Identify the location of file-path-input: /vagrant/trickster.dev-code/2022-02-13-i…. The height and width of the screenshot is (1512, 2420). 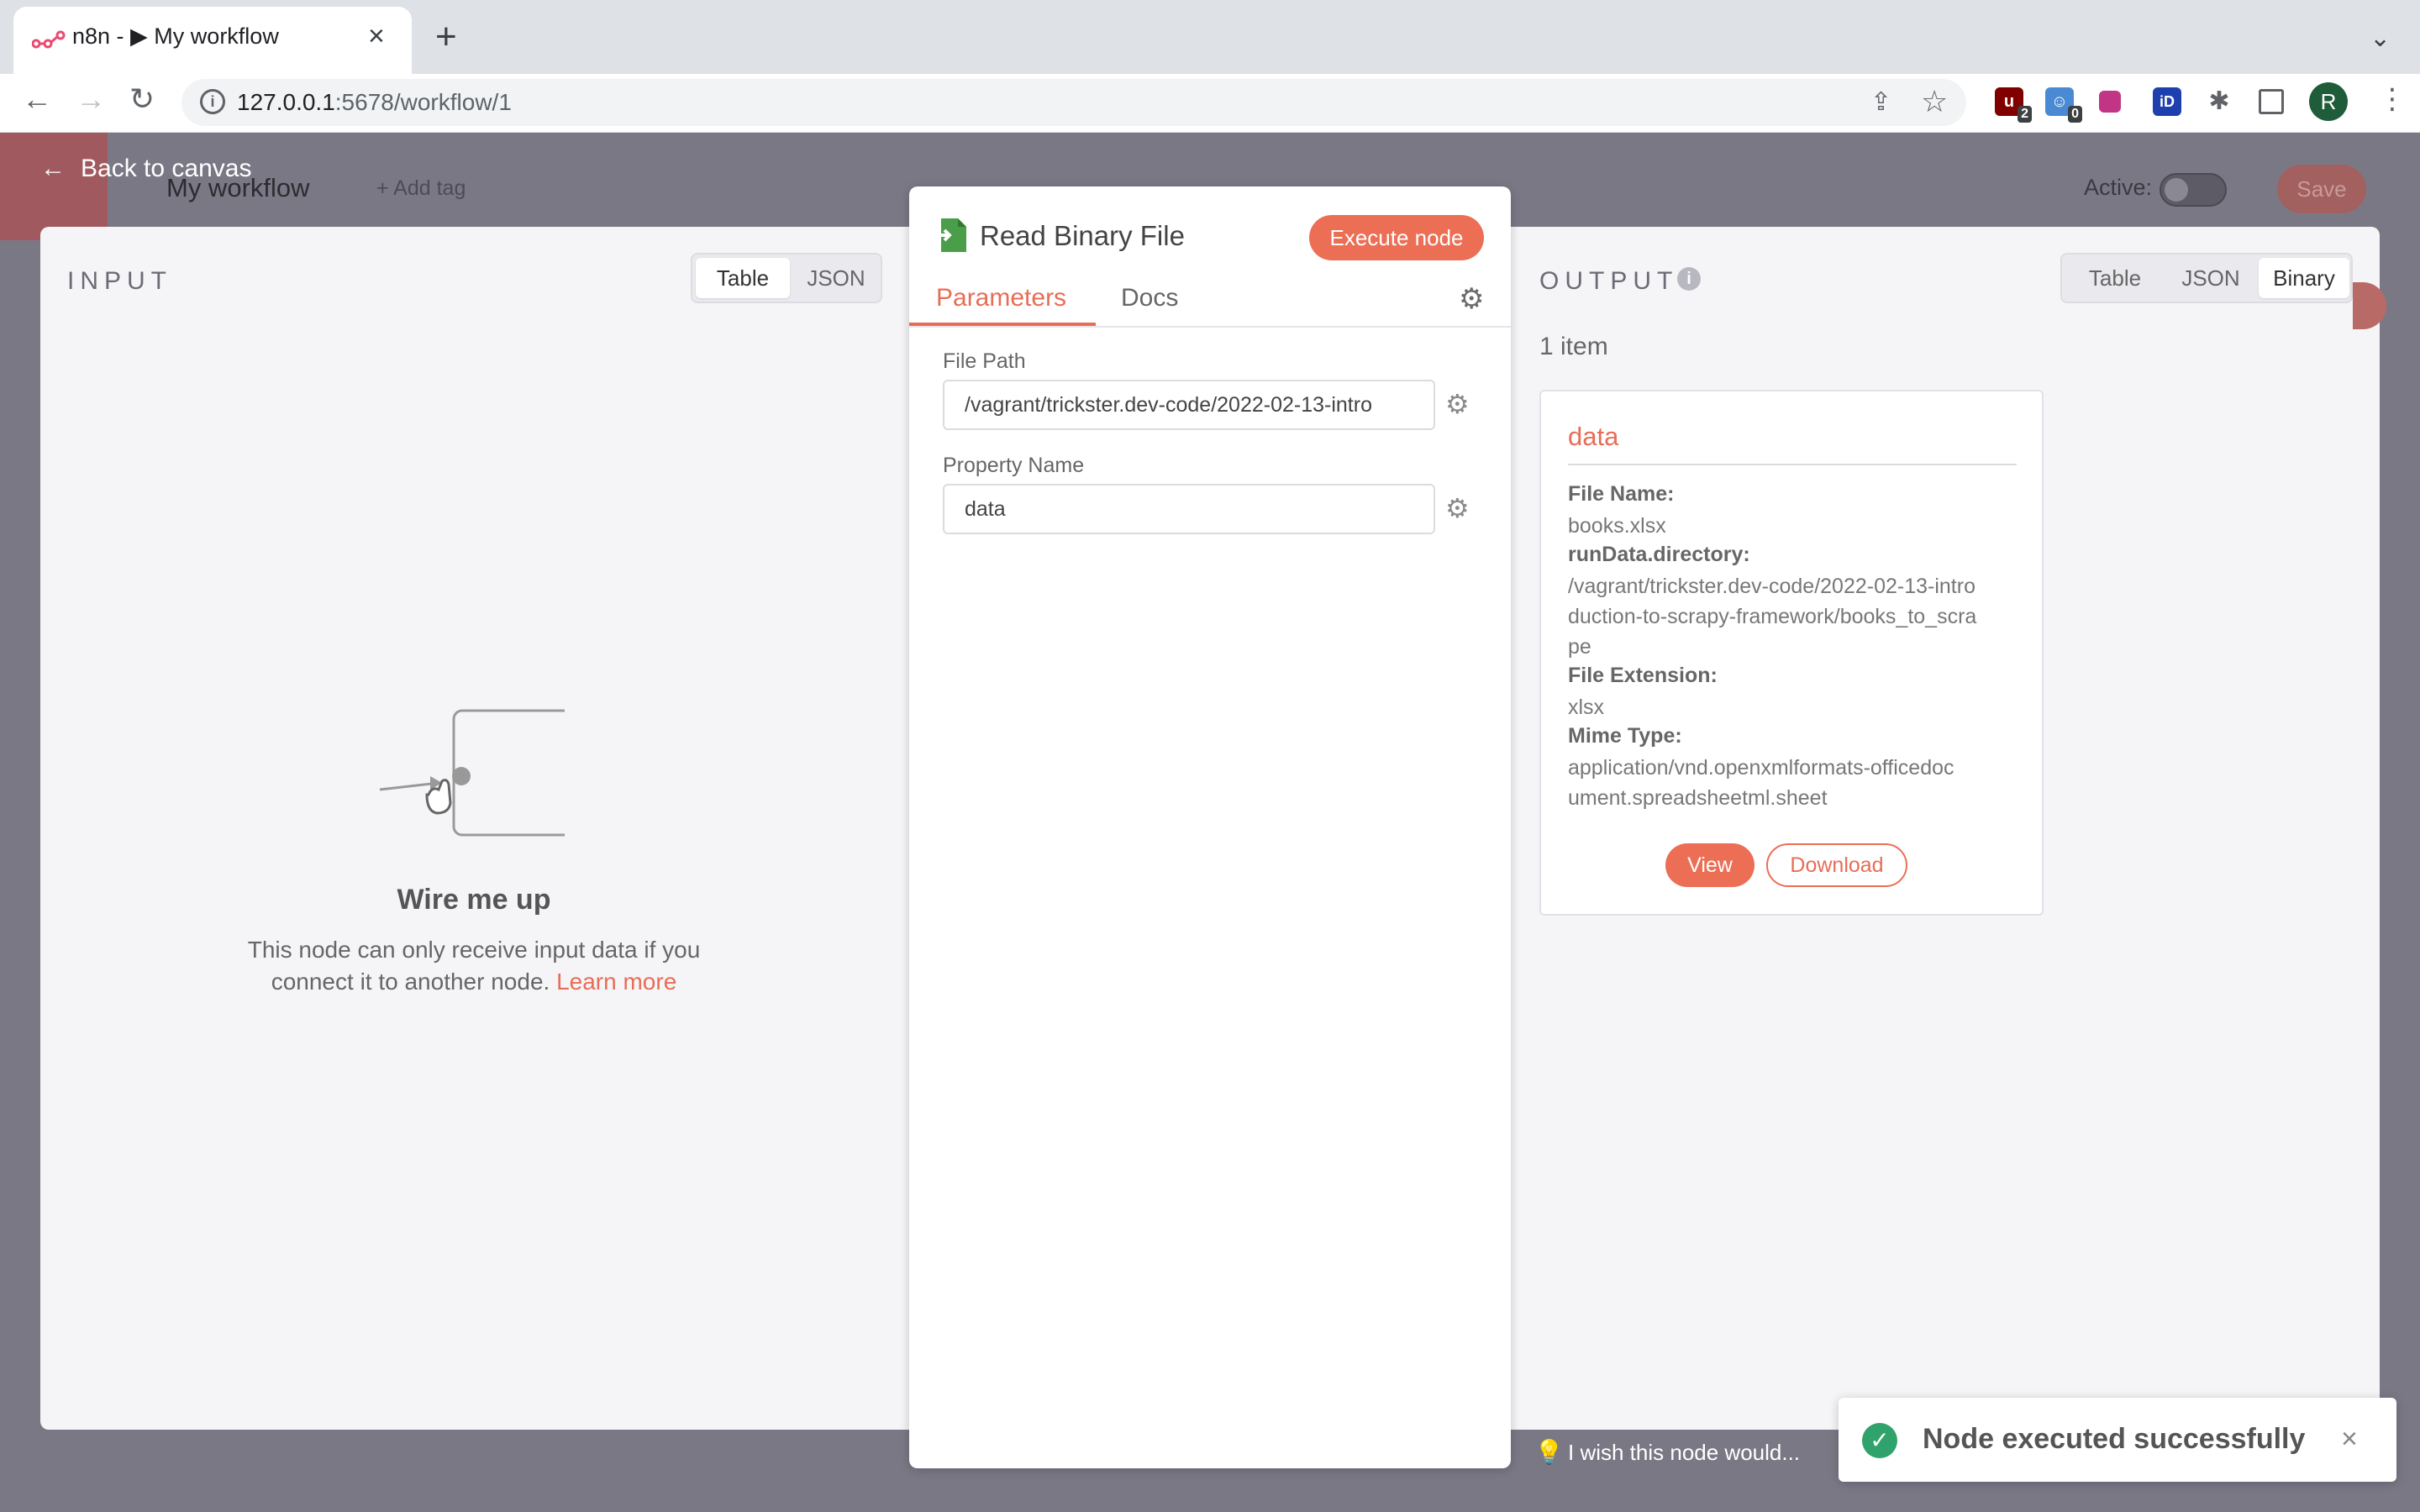
(1189, 405).